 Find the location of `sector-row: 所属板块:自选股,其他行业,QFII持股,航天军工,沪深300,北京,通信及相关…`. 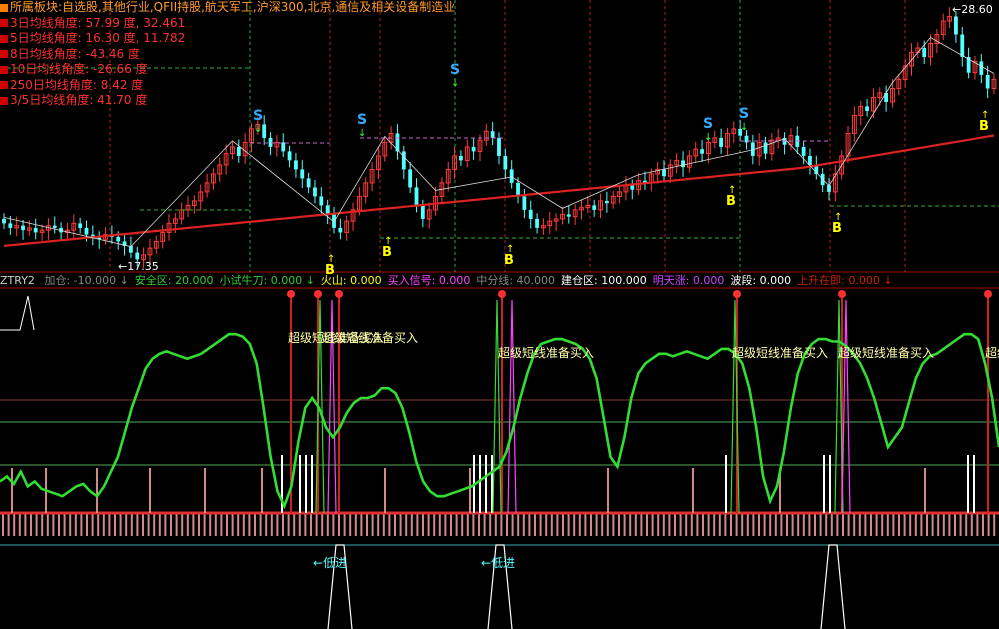

sector-row: 所属板块:自选股,其他行业,QFII持股,航天军工,沪深300,北京,通信及相关… is located at coordinates (227, 8).